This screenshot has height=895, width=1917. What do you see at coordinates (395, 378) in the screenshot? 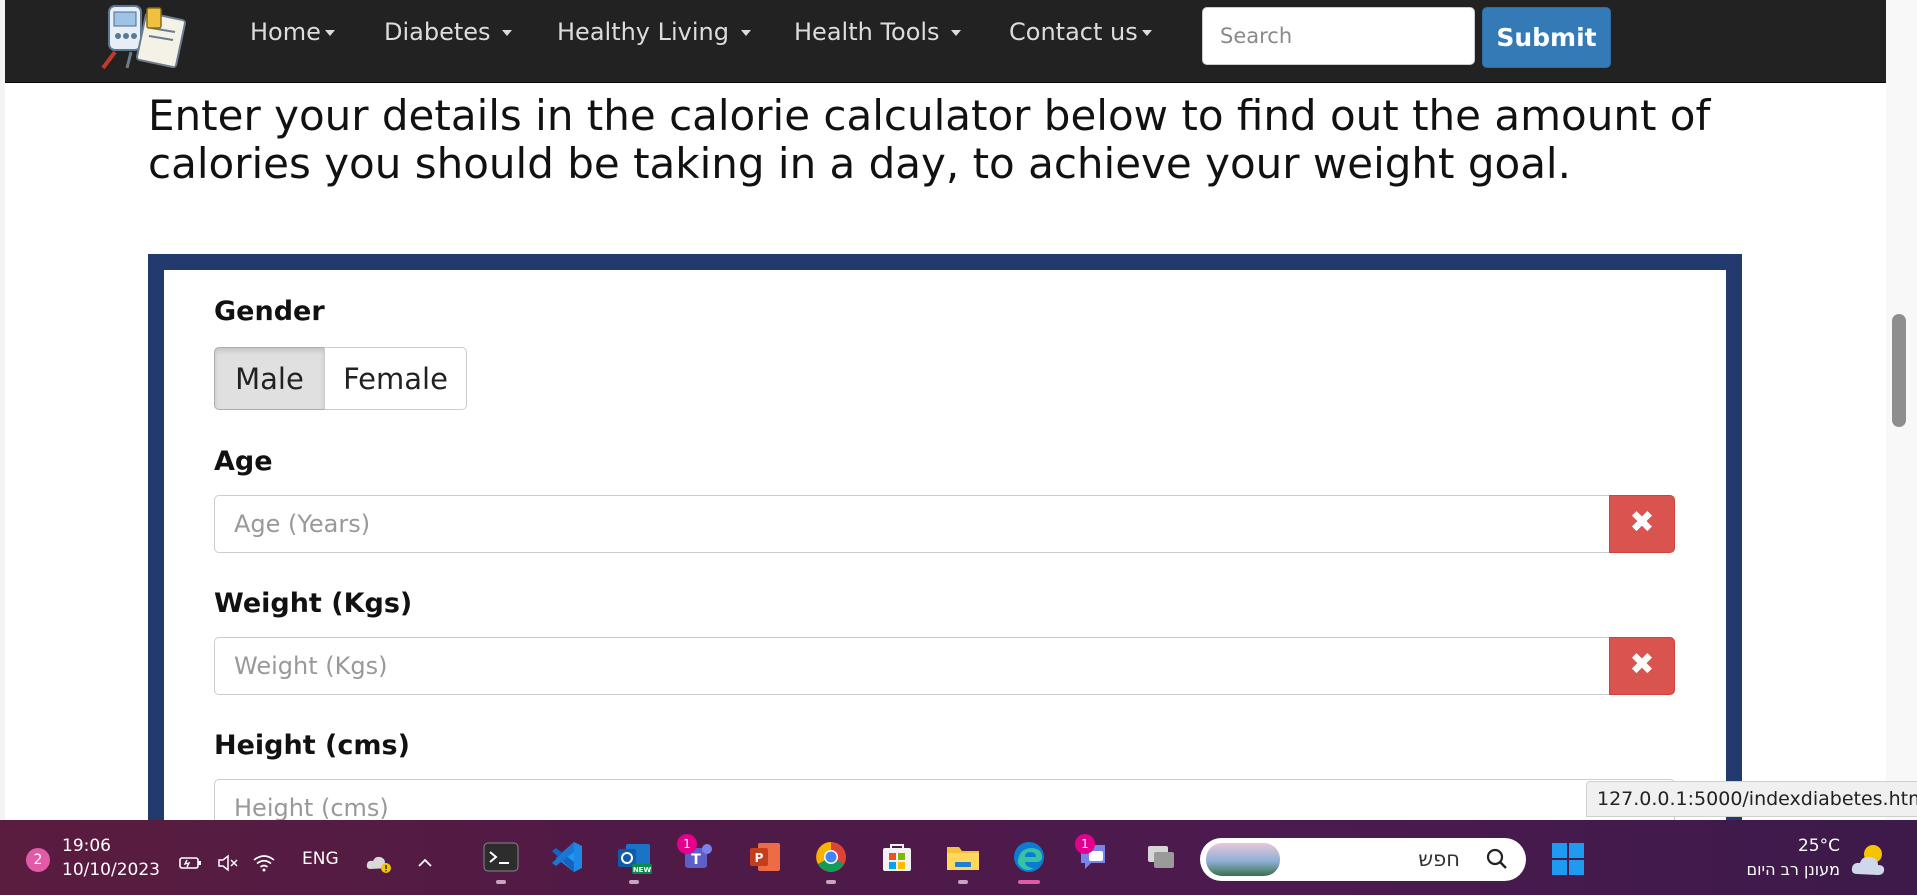
I see `gender-female-button: Female` at bounding box center [395, 378].